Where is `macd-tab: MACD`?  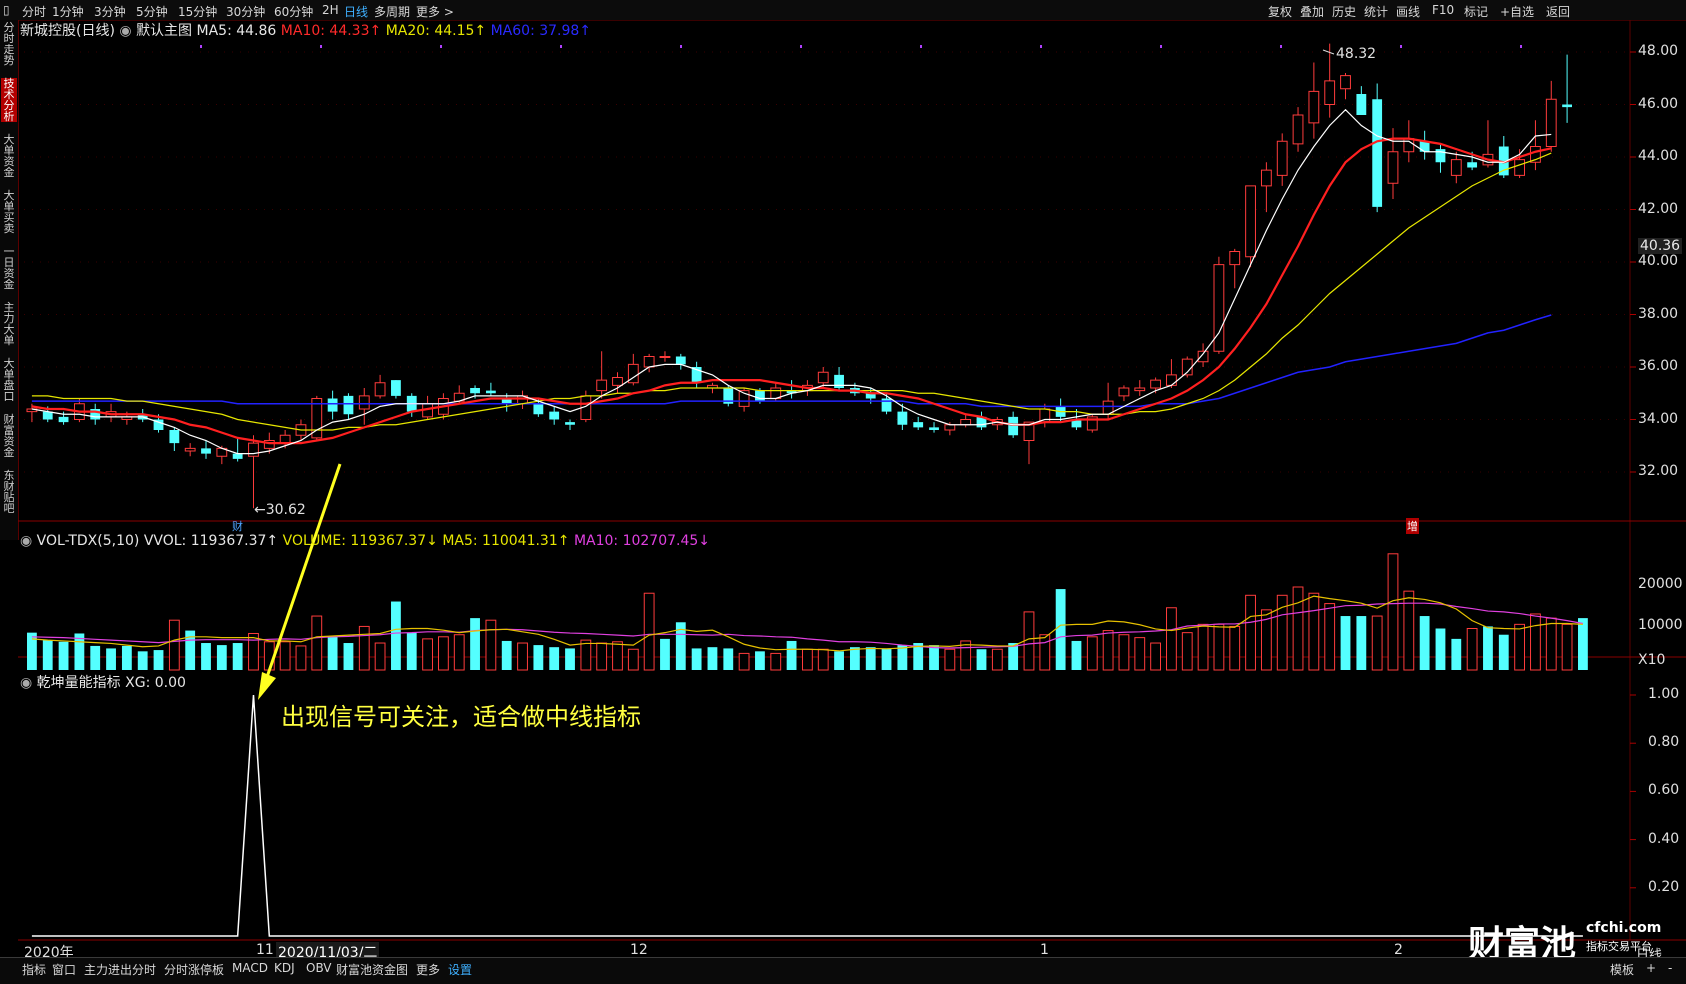 macd-tab: MACD is located at coordinates (250, 968).